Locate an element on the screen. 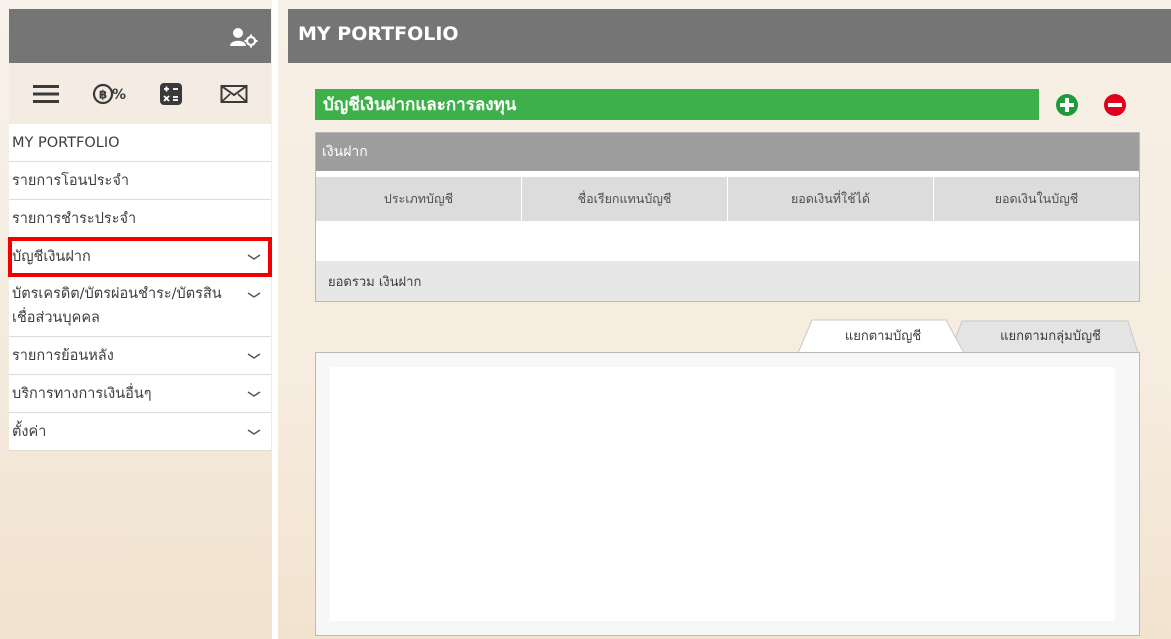 This screenshot has width=1171, height=639. sidebar-item-label: รายการโอนประจำ is located at coordinates (70, 181).